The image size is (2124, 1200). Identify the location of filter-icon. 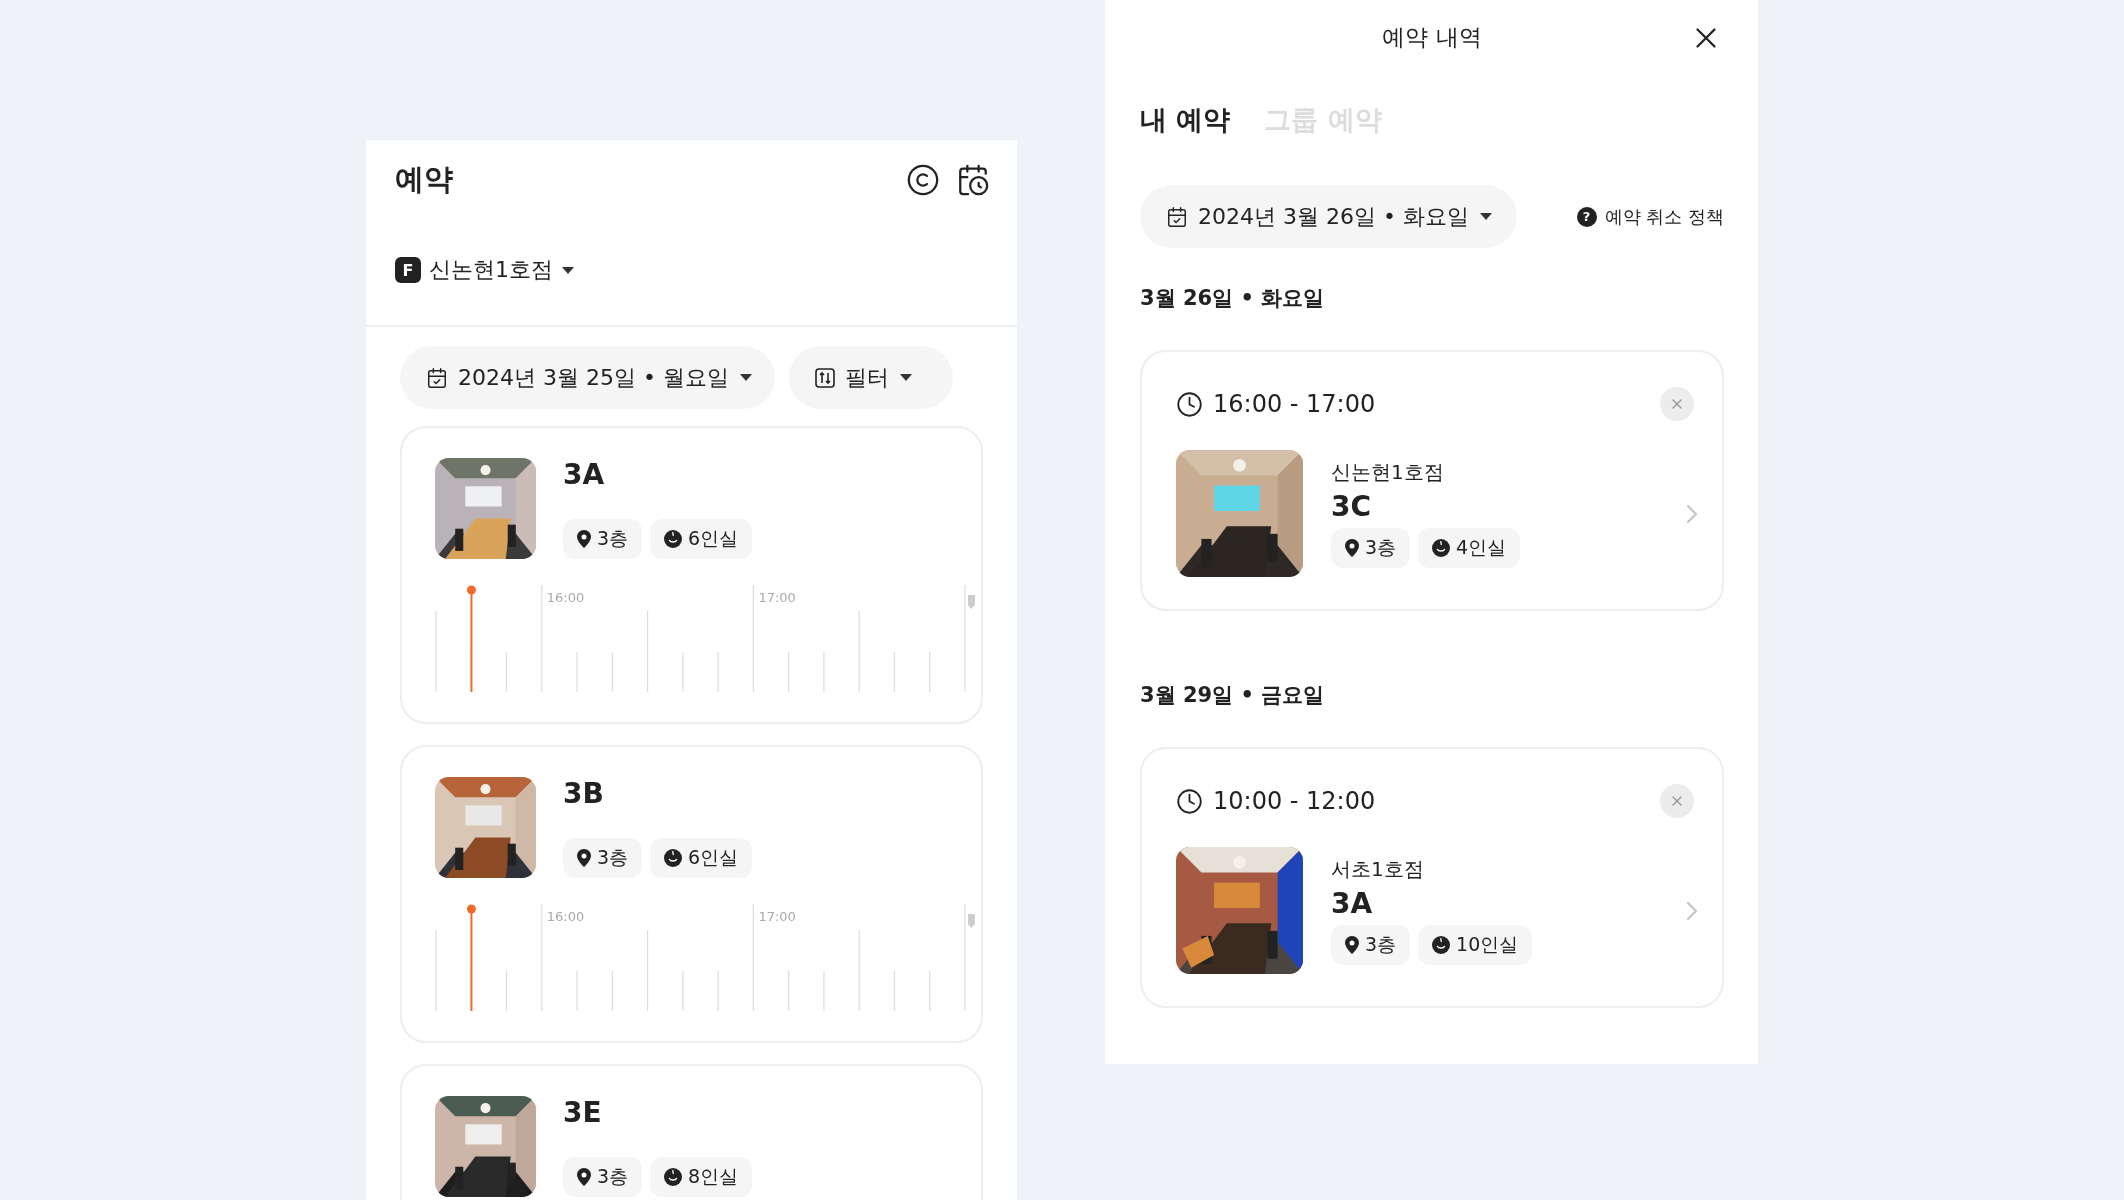
(825, 377).